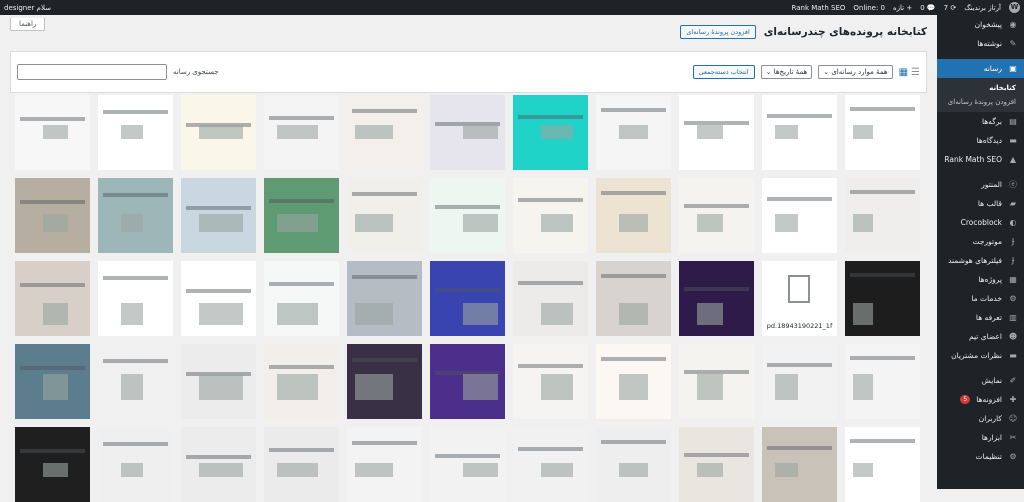  What do you see at coordinates (982, 8) in the screenshot?
I see `site-name-link: آرتاز برندینگ` at bounding box center [982, 8].